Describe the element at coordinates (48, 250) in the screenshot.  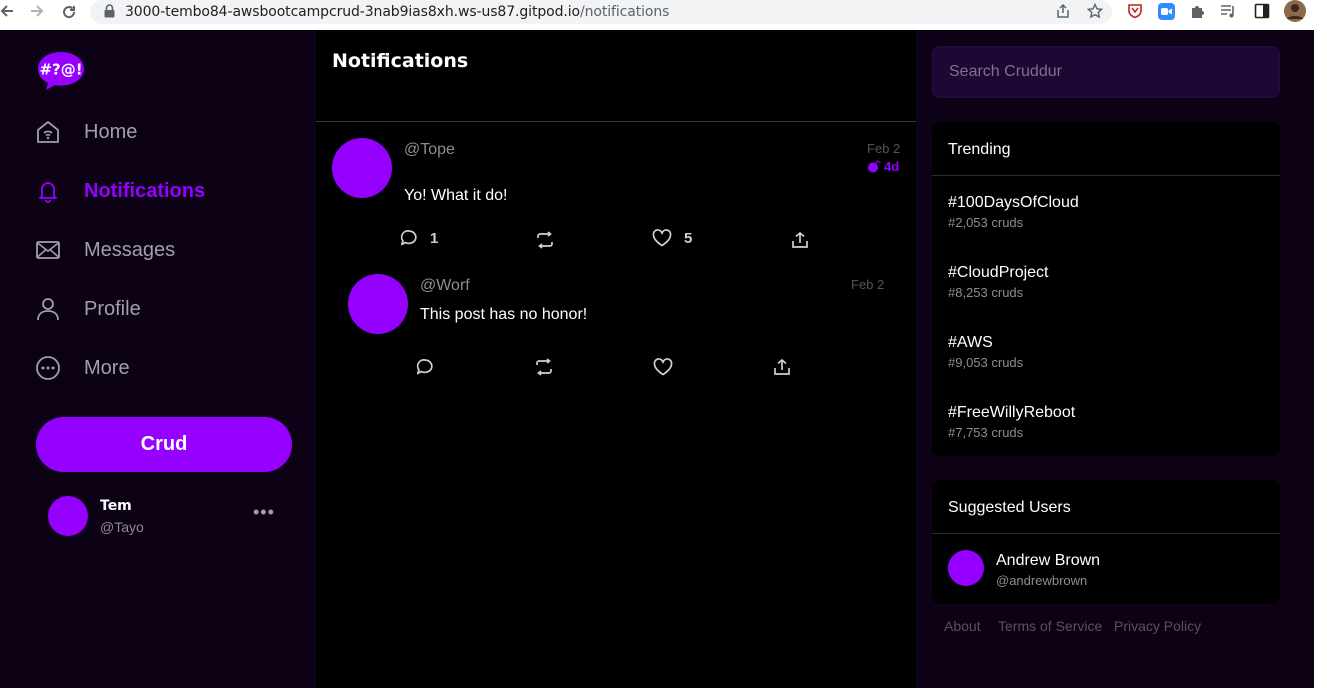
I see `envelope-icon` at that location.